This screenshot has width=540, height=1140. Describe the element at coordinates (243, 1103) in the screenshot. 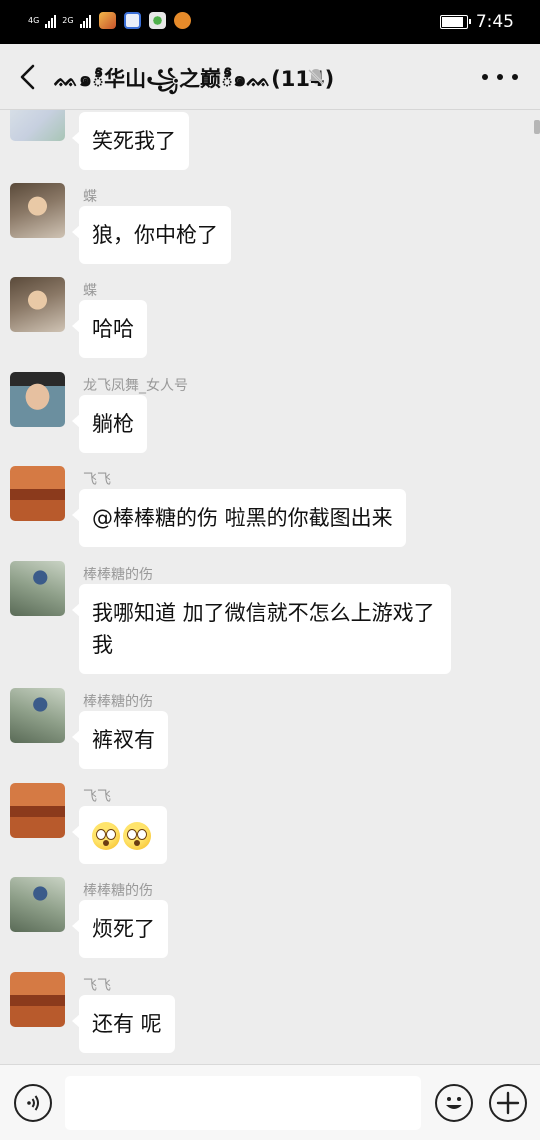

I see `message-input` at that location.